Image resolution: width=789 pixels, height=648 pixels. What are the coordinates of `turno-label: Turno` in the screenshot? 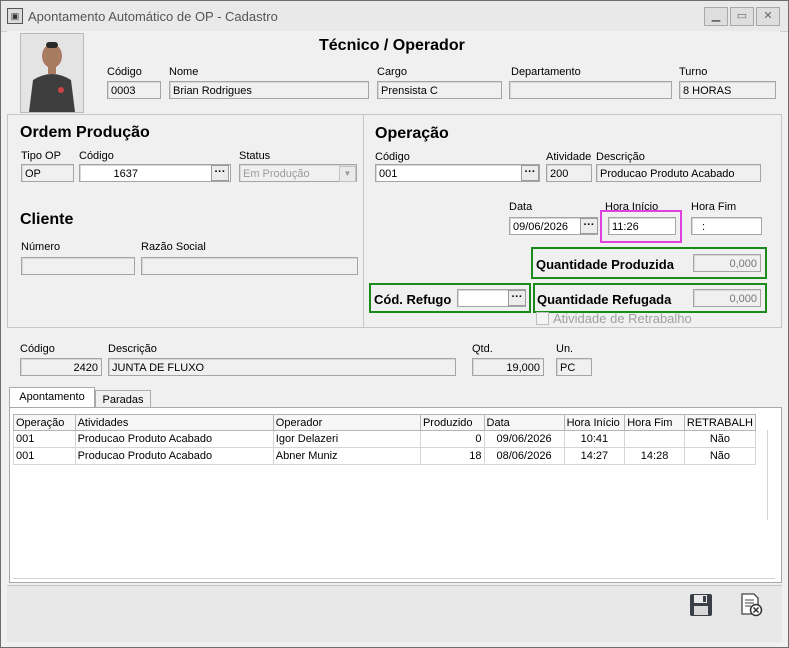 It's located at (693, 72).